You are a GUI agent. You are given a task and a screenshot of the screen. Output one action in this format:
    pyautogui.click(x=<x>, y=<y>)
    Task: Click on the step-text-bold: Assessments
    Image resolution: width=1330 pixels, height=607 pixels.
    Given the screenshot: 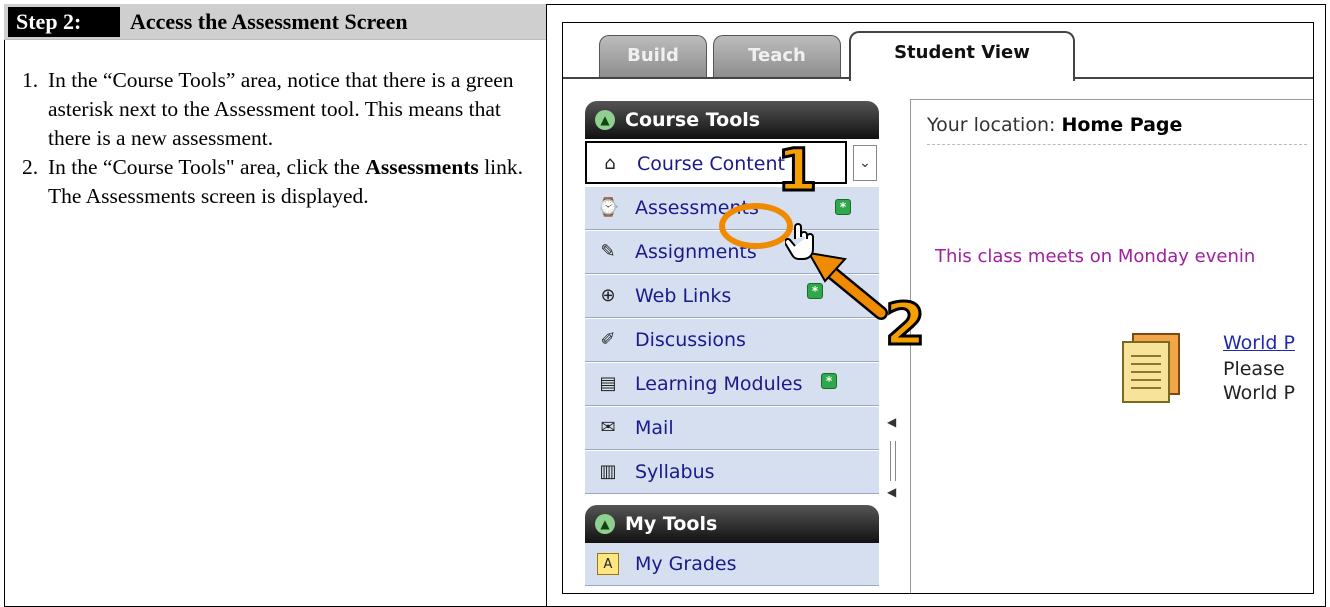 What is the action you would take?
    pyautogui.click(x=422, y=167)
    